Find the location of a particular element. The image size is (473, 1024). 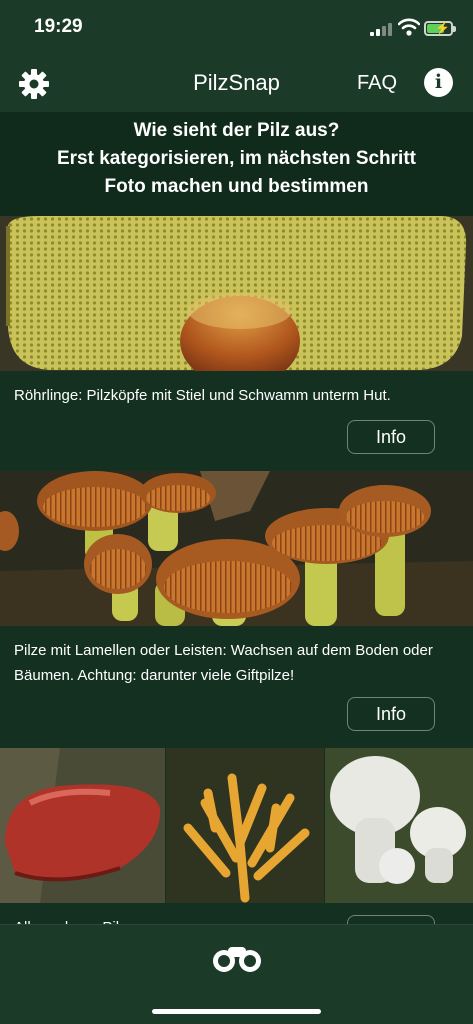

cellular-signal-icon is located at coordinates (381, 29).